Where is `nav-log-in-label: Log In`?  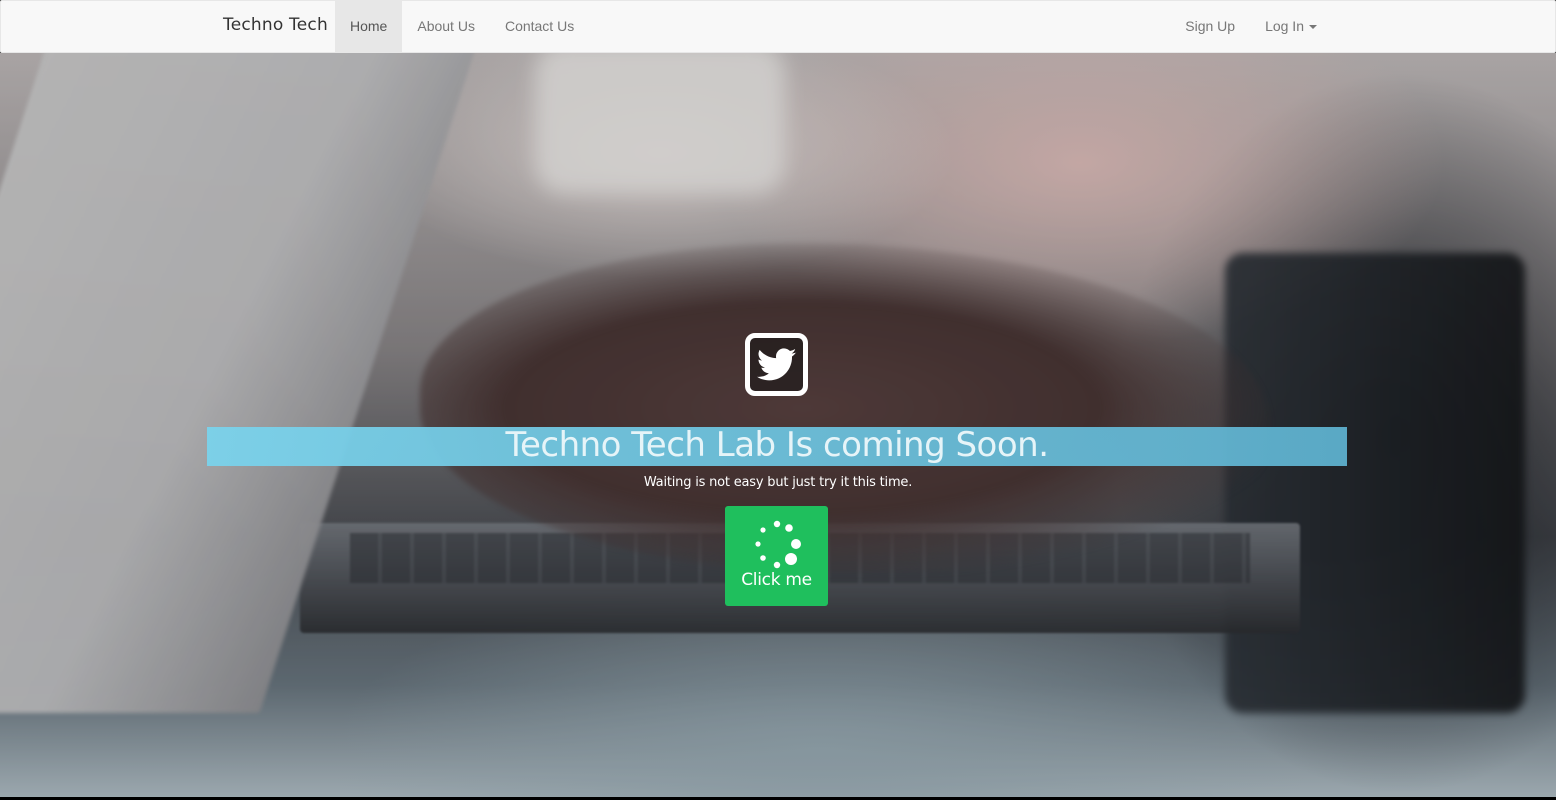 nav-log-in-label: Log In is located at coordinates (1284, 26).